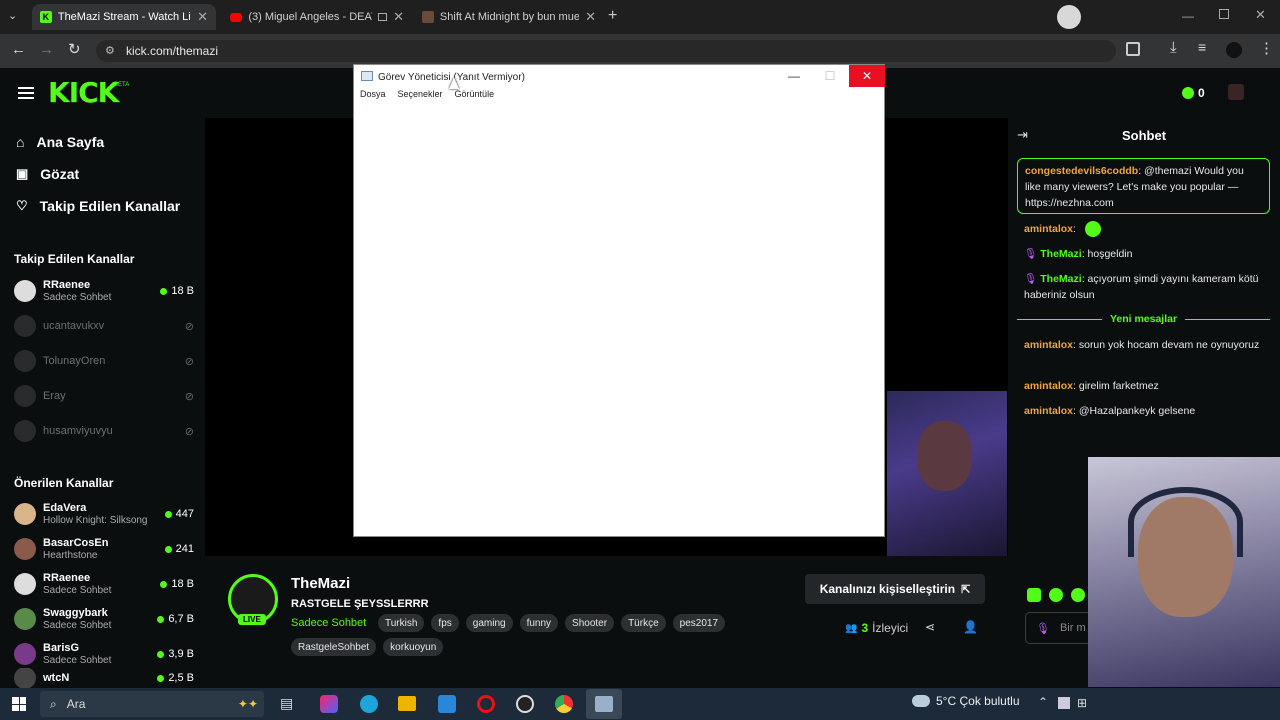 Image resolution: width=1280 pixels, height=720 pixels. Describe the element at coordinates (699, 623) in the screenshot. I see `tag: pes2017` at that location.